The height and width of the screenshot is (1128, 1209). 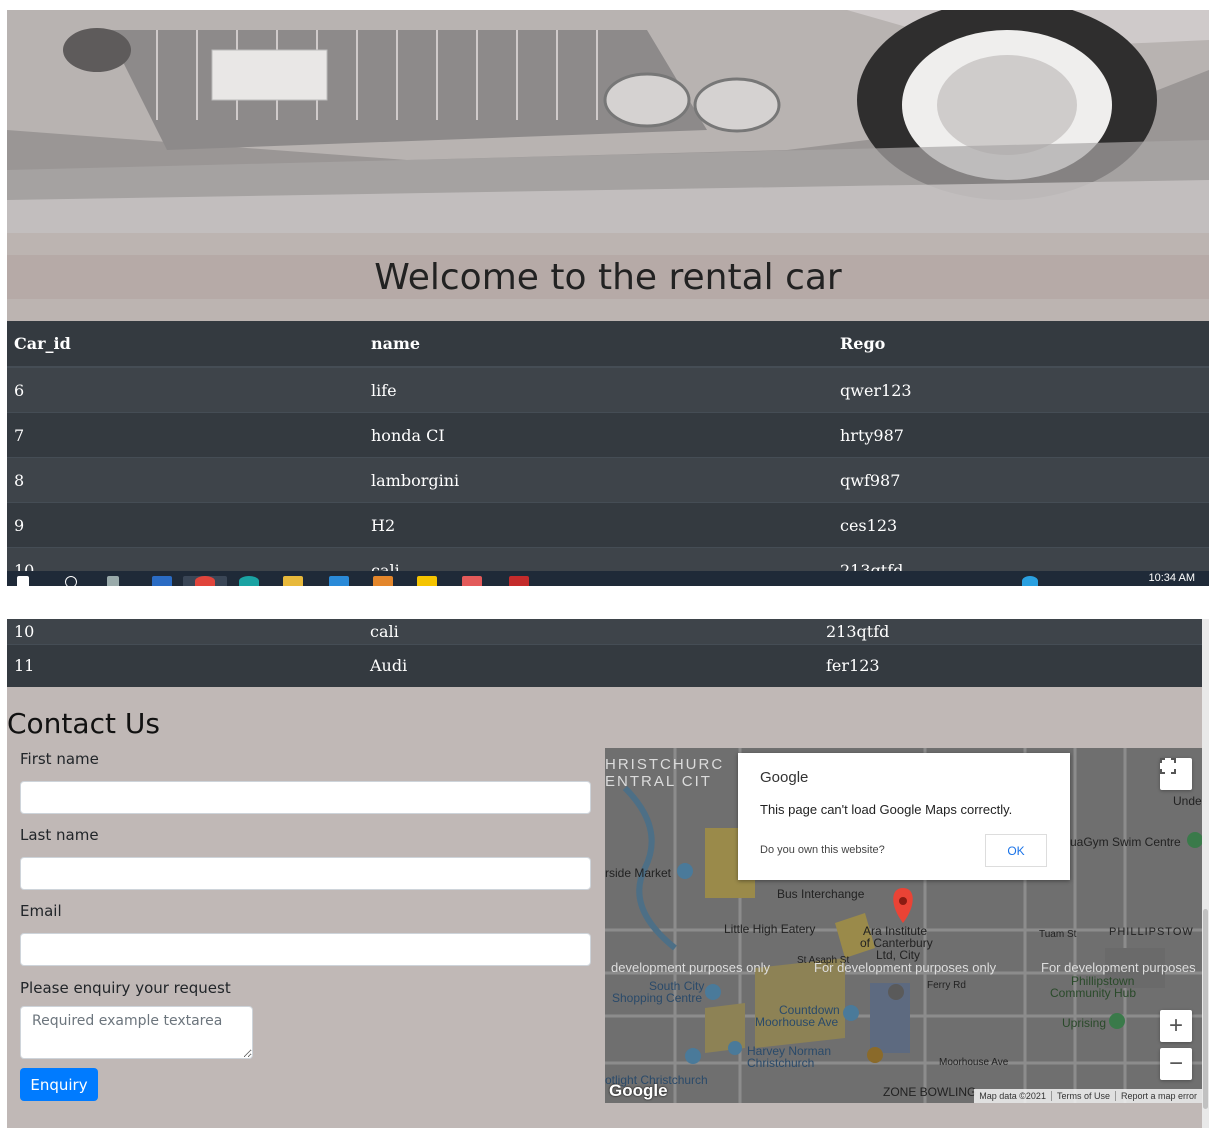 I want to click on cell-name: lamborgini, so click(x=598, y=480).